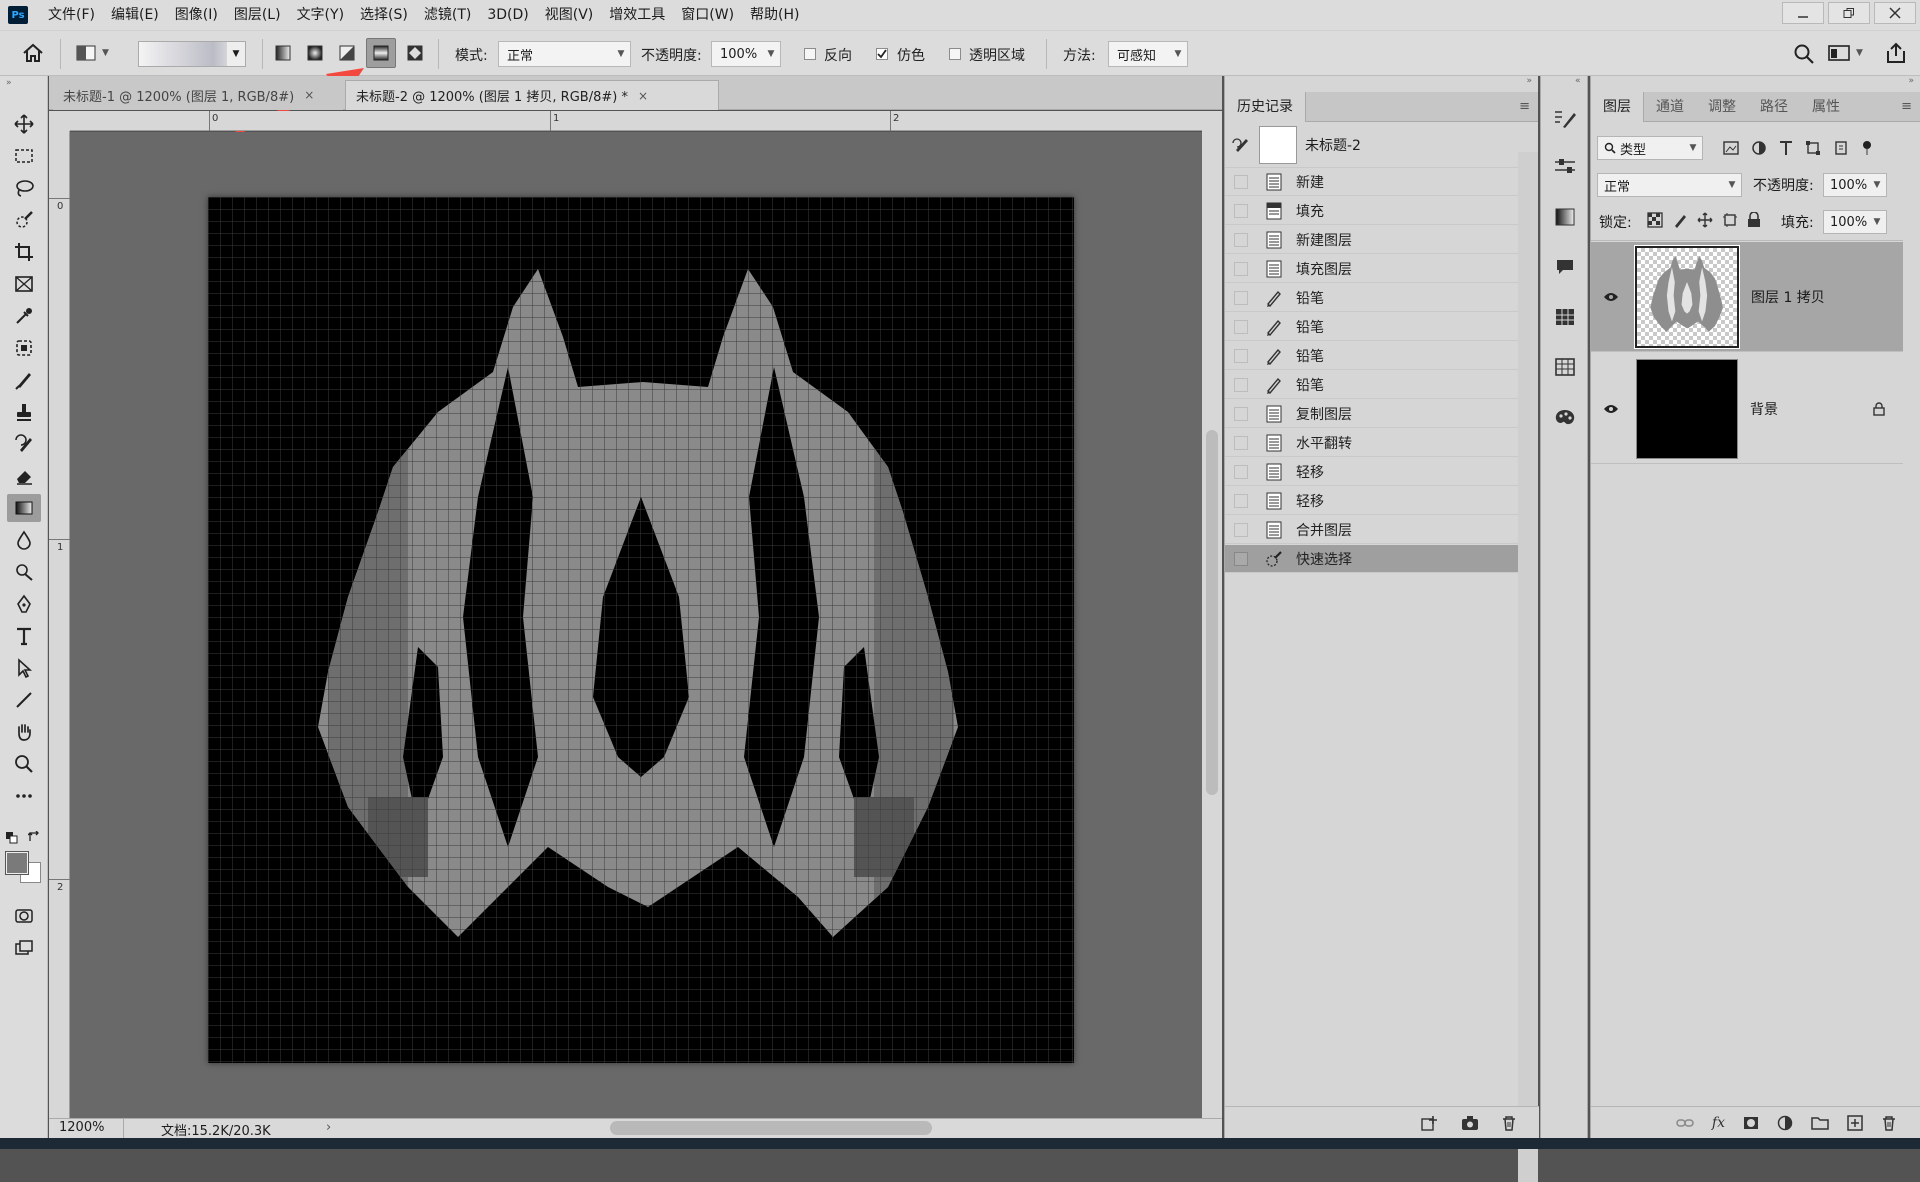 This screenshot has height=1182, width=1920. Describe the element at coordinates (1813, 148) in the screenshot. I see `shape-filter-icon` at that location.